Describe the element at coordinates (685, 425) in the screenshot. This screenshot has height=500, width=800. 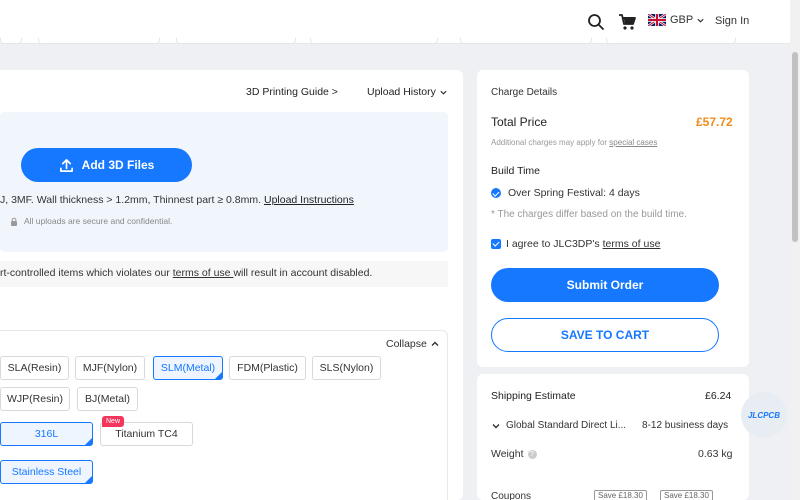
I see `shipping-days: 8-12 business days` at that location.